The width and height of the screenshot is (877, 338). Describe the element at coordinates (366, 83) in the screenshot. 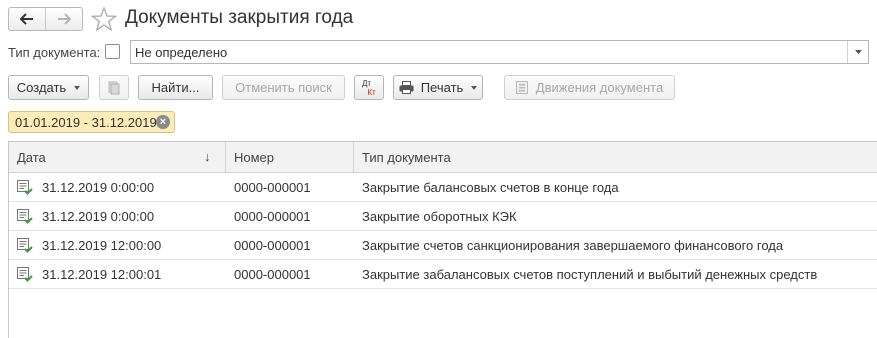

I see `dt-label: Дт` at that location.